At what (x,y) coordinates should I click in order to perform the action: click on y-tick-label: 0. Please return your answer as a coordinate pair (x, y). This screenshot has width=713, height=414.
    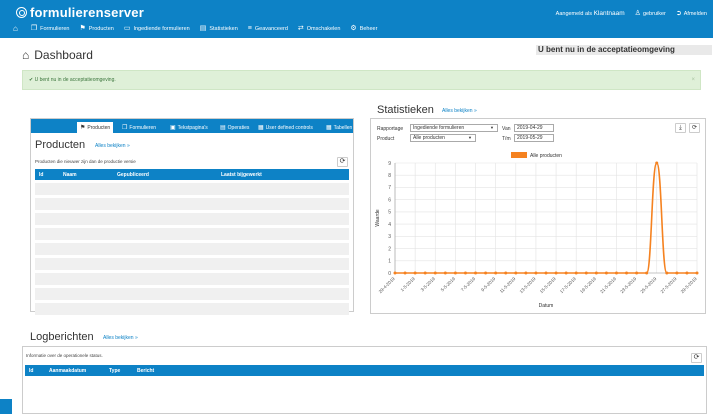
    Looking at the image, I should click on (389, 274).